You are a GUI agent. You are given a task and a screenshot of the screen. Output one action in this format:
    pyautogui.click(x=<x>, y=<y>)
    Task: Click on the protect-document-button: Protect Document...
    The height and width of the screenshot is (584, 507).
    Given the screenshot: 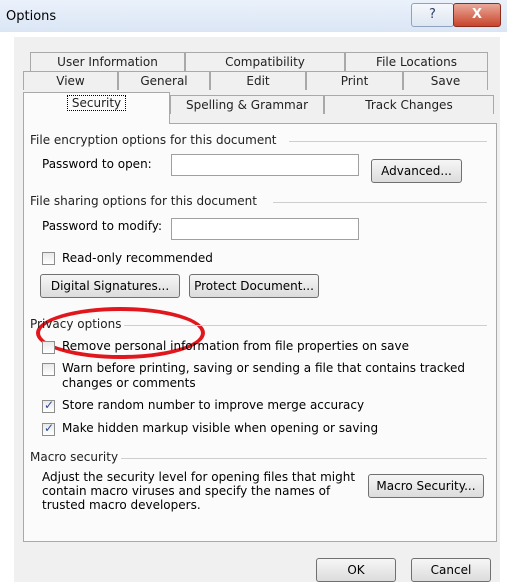 What is the action you would take?
    pyautogui.click(x=254, y=286)
    